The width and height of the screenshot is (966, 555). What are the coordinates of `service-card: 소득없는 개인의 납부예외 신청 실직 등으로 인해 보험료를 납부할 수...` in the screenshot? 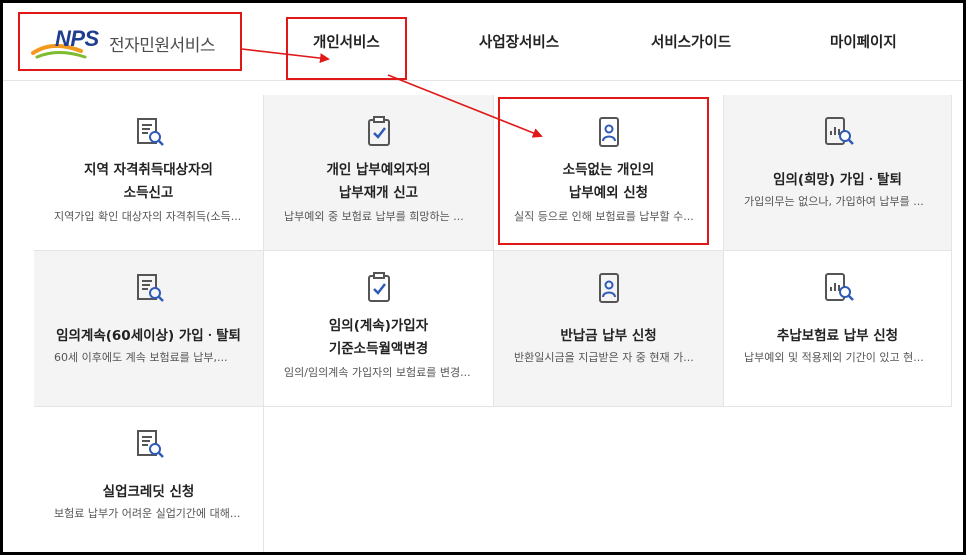 It's located at (609, 173).